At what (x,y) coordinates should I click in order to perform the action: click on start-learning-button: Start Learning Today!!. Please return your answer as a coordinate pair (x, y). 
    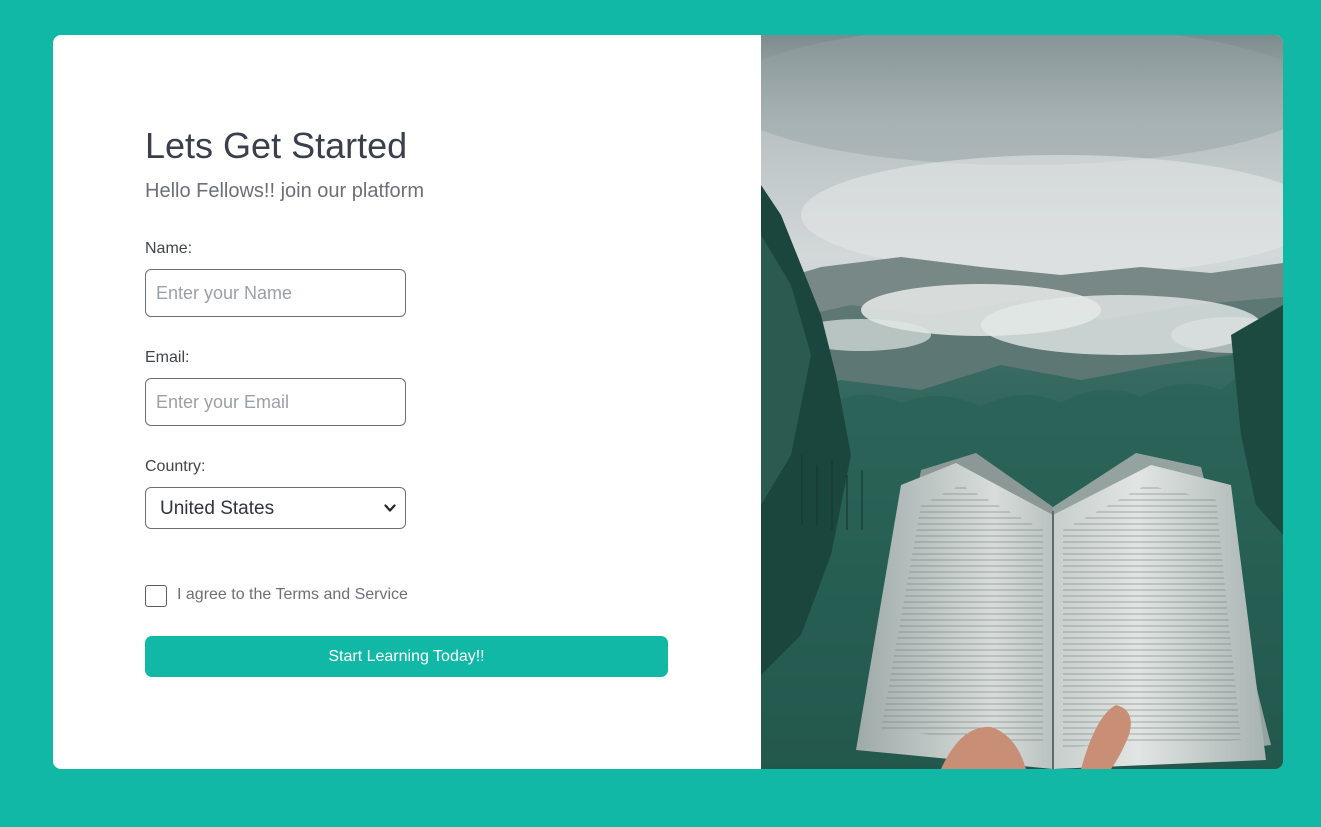
    Looking at the image, I should click on (406, 656).